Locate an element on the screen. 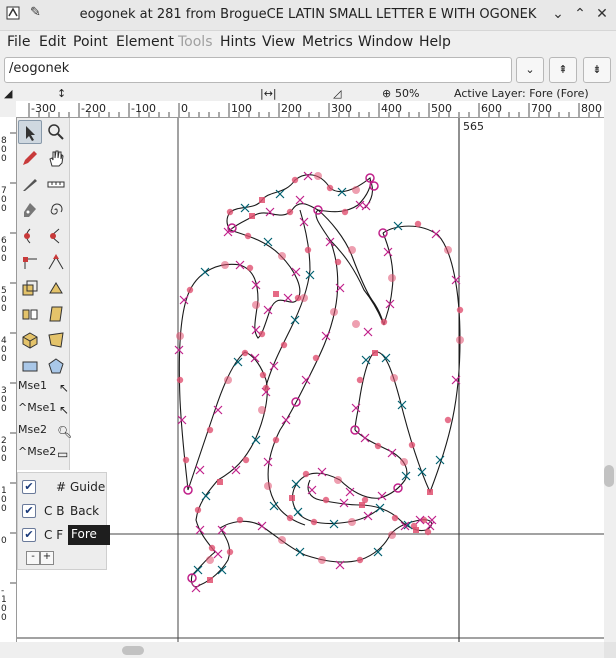 This screenshot has height=658, width=616. scroll-tool is located at coordinates (56, 158).